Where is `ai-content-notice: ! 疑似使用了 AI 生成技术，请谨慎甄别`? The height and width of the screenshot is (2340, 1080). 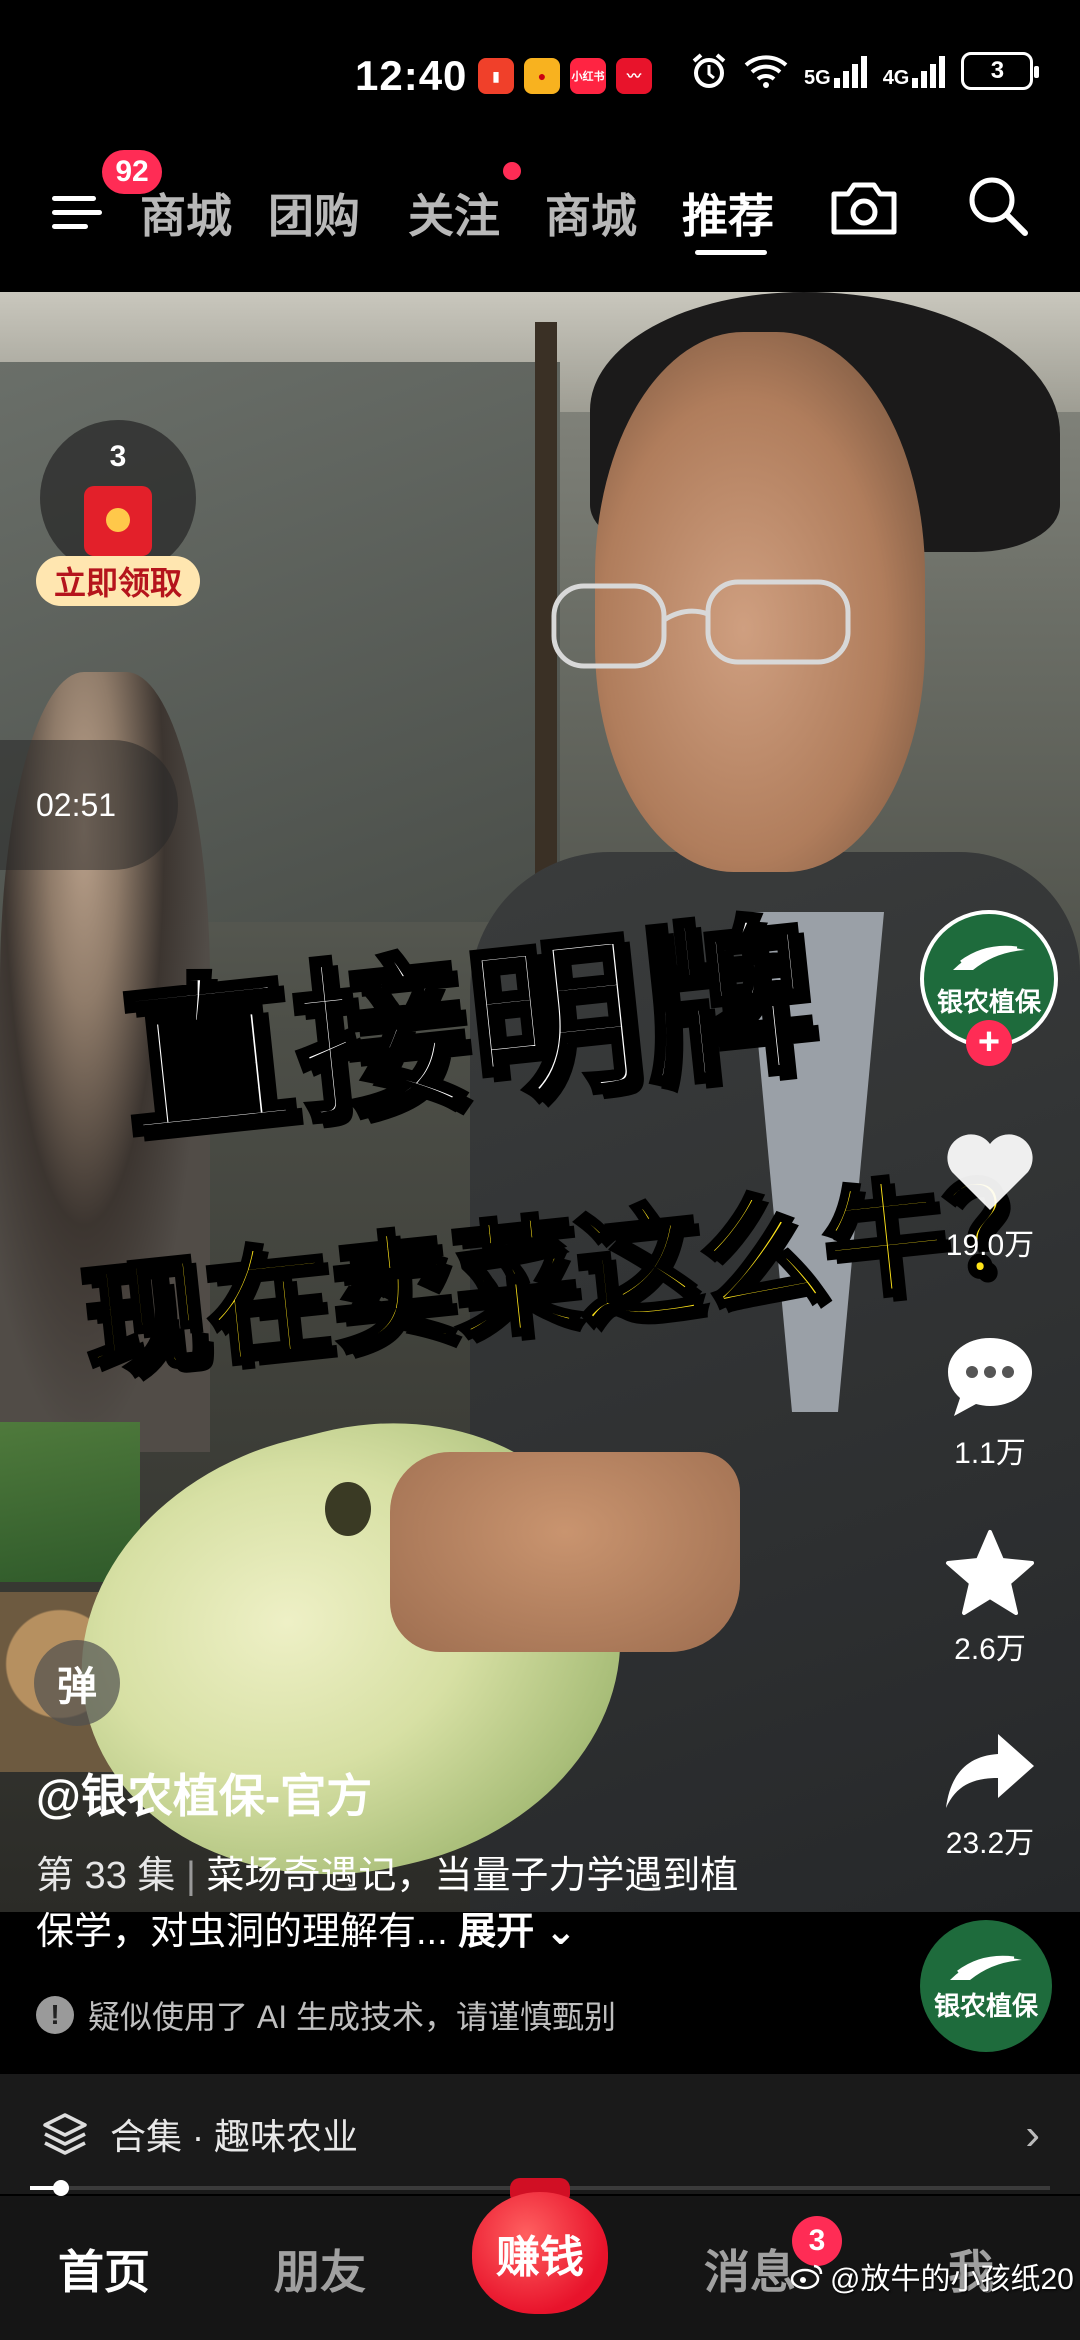 ai-content-notice: ! 疑似使用了 AI 生成技术，请谨慎甄别 is located at coordinates (326, 2015).